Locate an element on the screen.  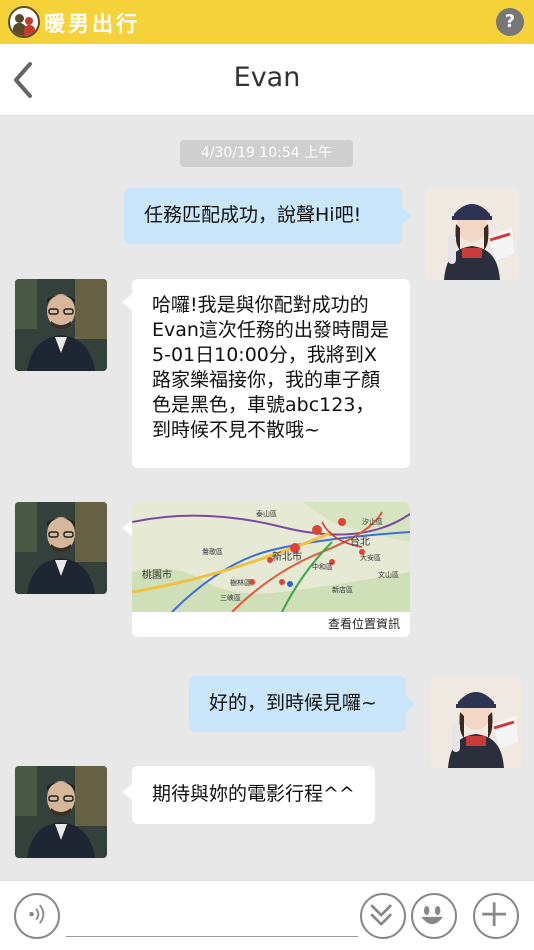
svg-text: 泰山區 is located at coordinates (266, 513).